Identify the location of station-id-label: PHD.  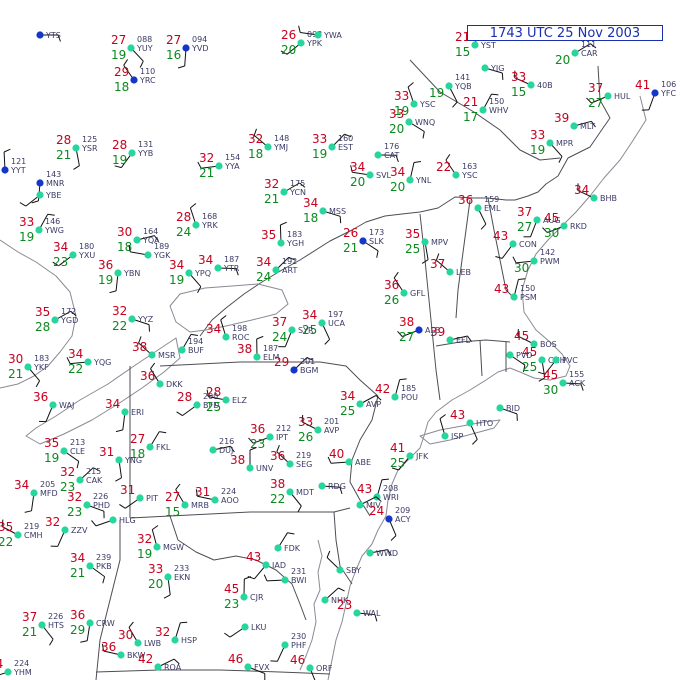
(101, 505).